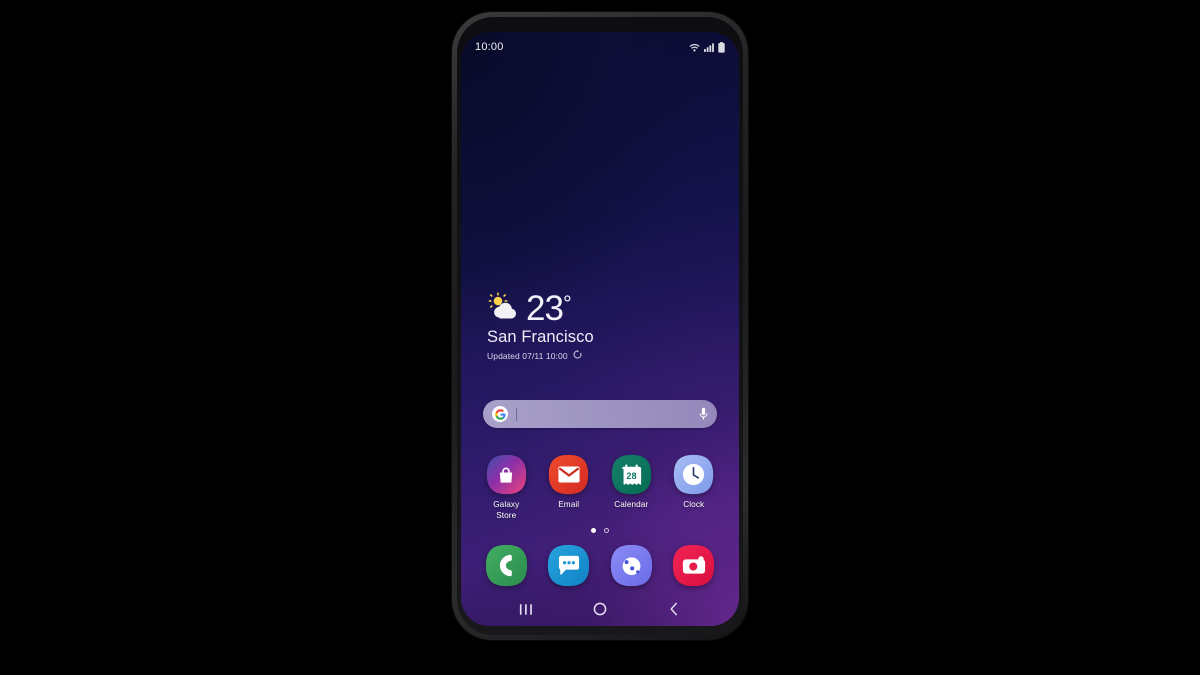 The height and width of the screenshot is (675, 1200). Describe the element at coordinates (527, 355) in the screenshot. I see `weather-updated-text: Updated 07/11 10:00` at that location.